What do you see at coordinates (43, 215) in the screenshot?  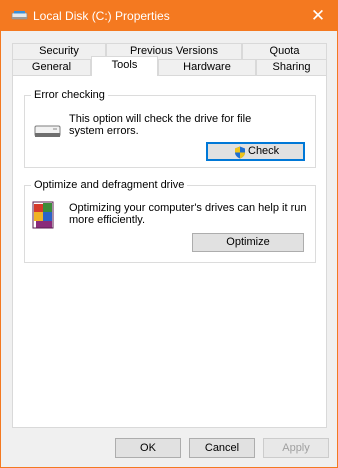 I see `defrag-icon` at bounding box center [43, 215].